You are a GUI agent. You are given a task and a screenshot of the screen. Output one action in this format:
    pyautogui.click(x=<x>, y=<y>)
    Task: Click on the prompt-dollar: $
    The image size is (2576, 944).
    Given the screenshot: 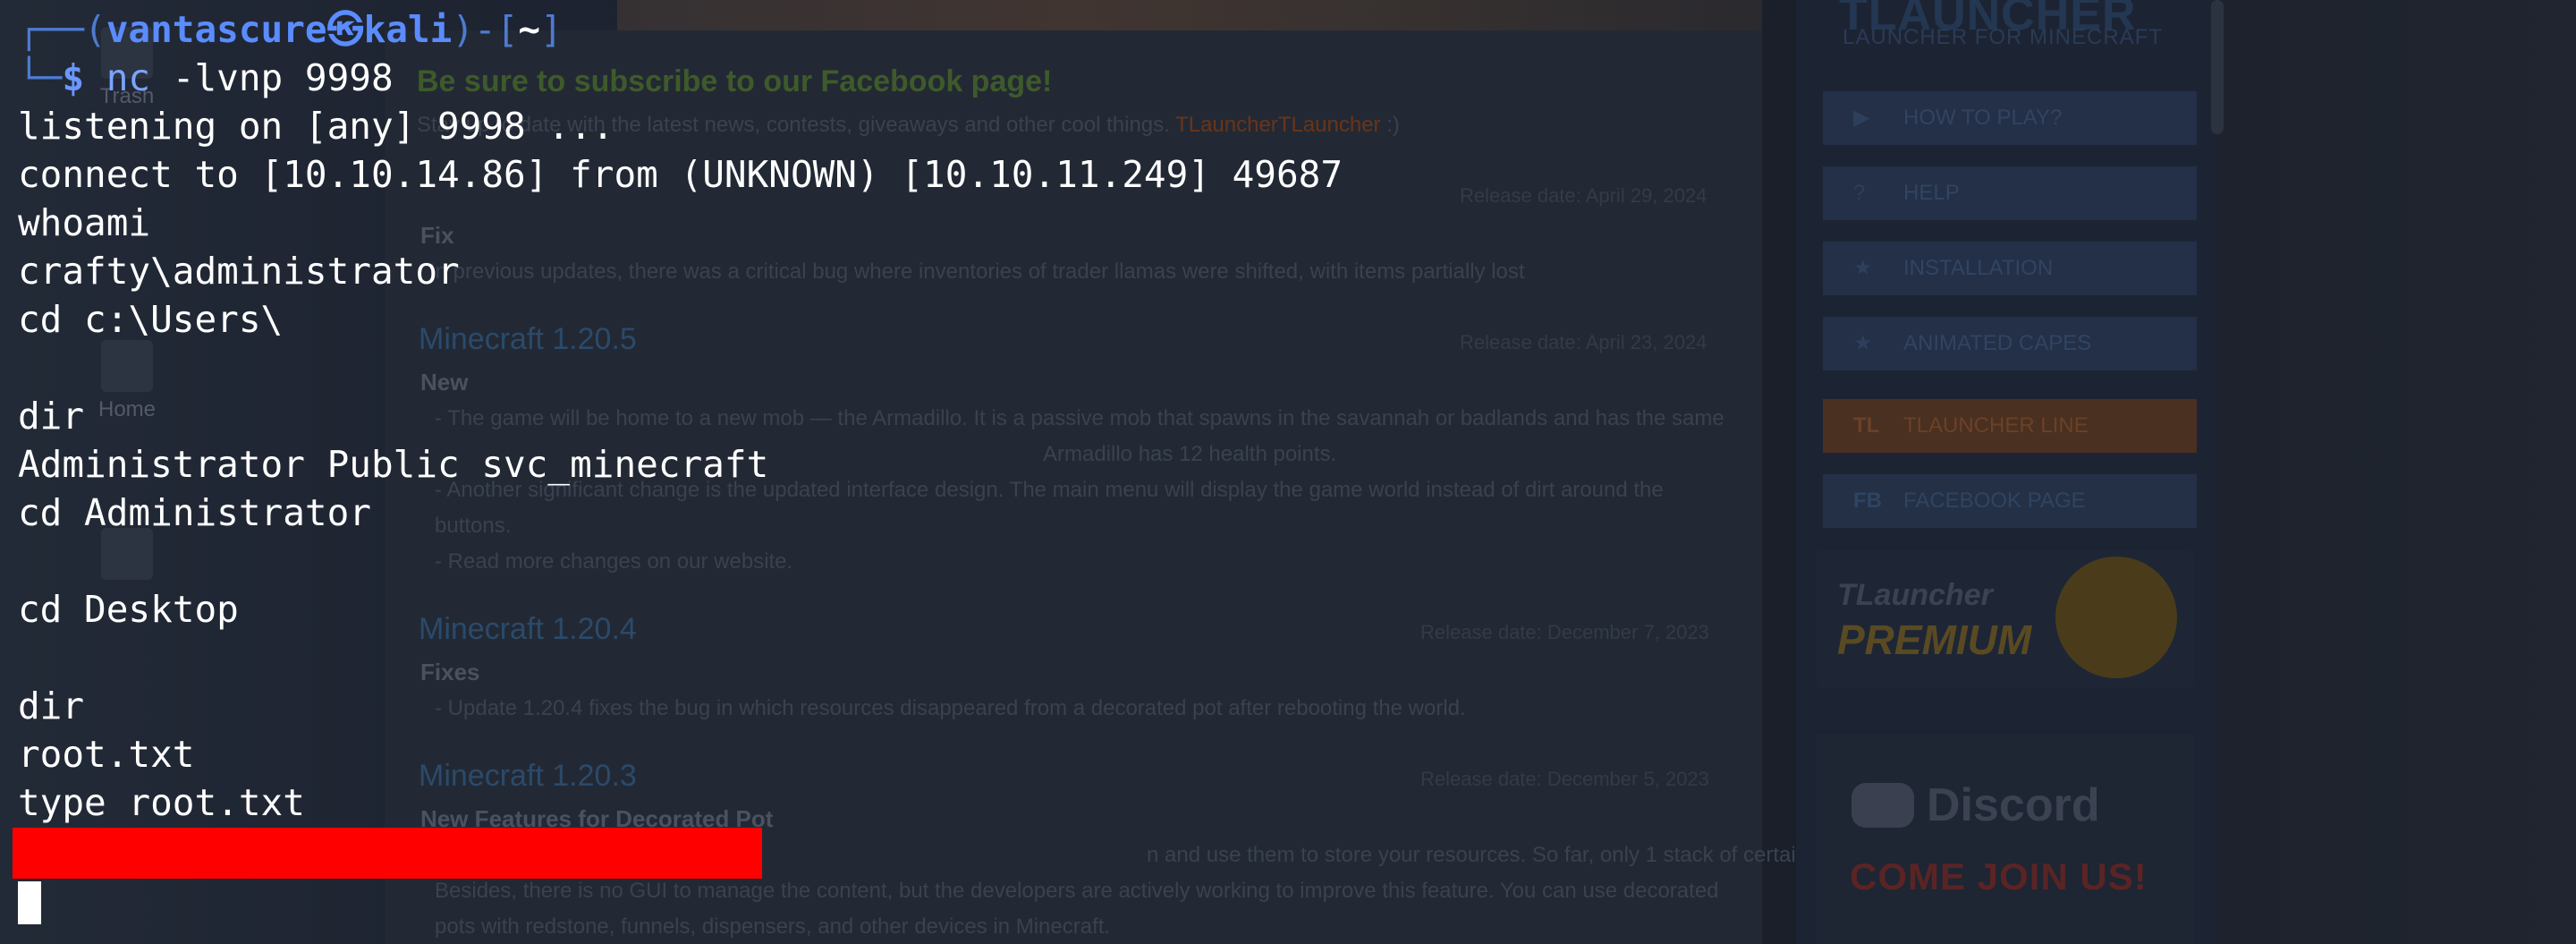 What is the action you would take?
    pyautogui.click(x=73, y=77)
    